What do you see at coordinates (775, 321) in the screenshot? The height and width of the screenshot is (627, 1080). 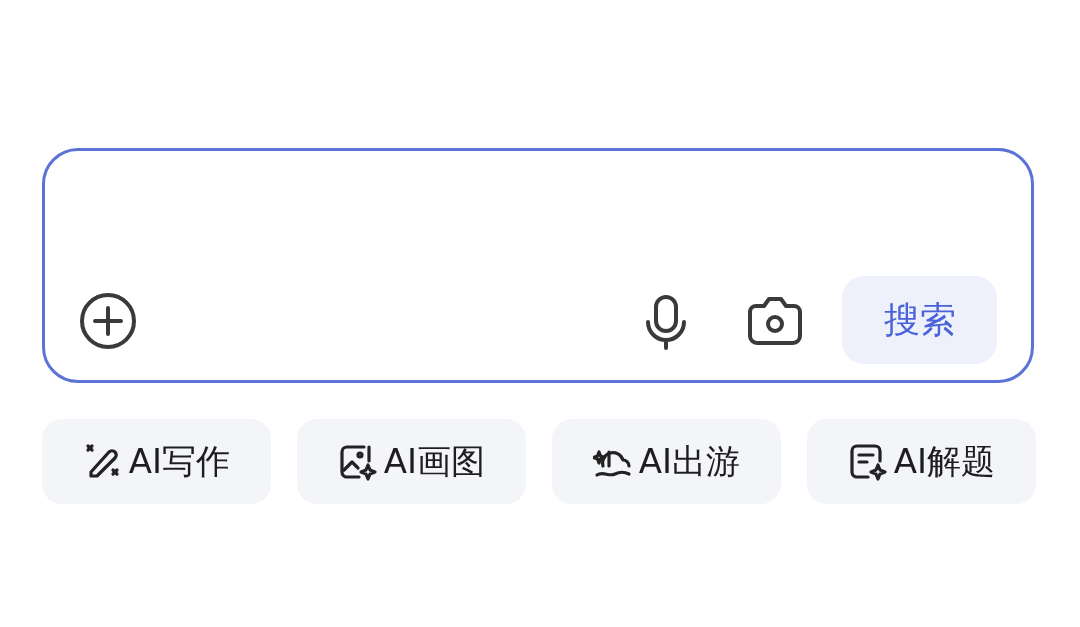 I see `camera-icon` at bounding box center [775, 321].